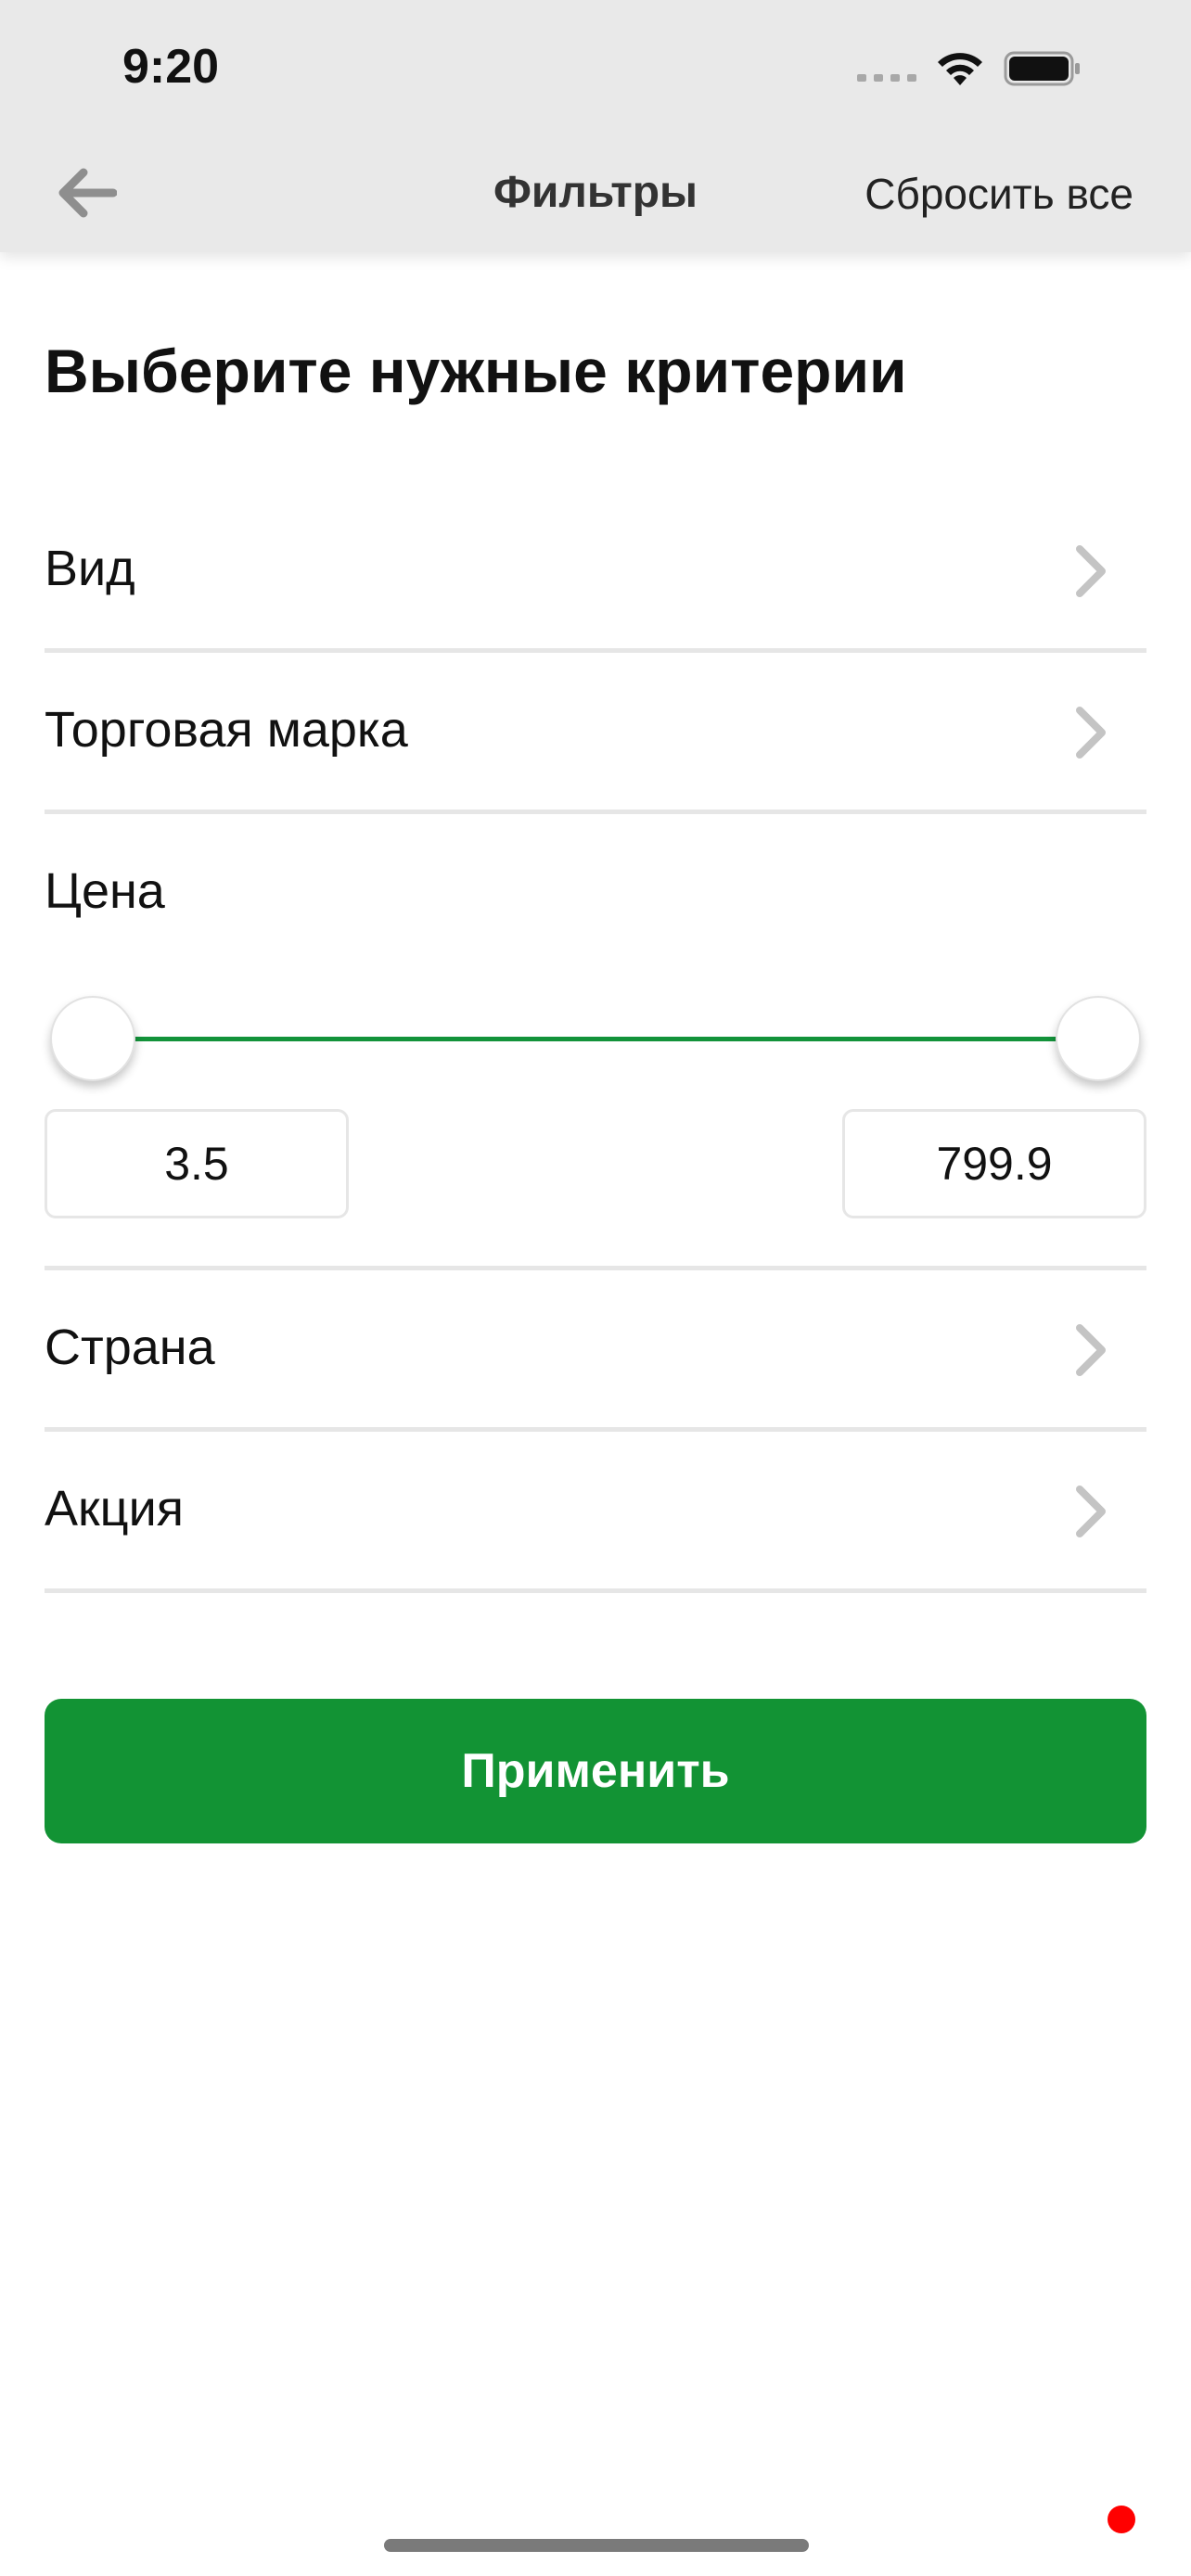 This screenshot has width=1191, height=2576. I want to click on filter-row-country: Страна, so click(595, 1351).